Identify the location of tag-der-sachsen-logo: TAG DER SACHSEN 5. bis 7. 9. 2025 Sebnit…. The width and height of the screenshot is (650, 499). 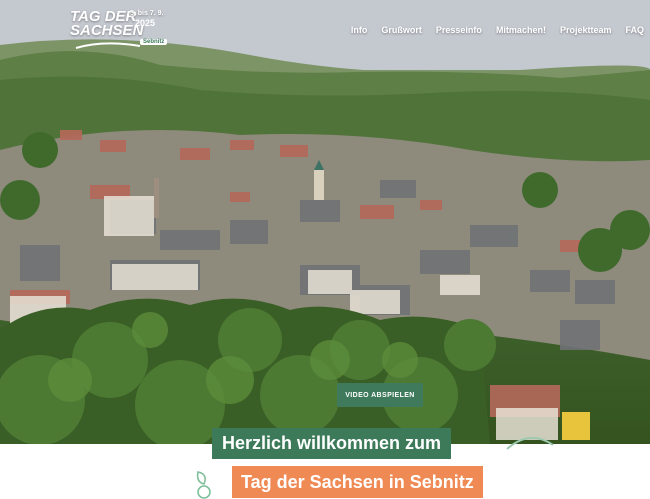
(119, 30).